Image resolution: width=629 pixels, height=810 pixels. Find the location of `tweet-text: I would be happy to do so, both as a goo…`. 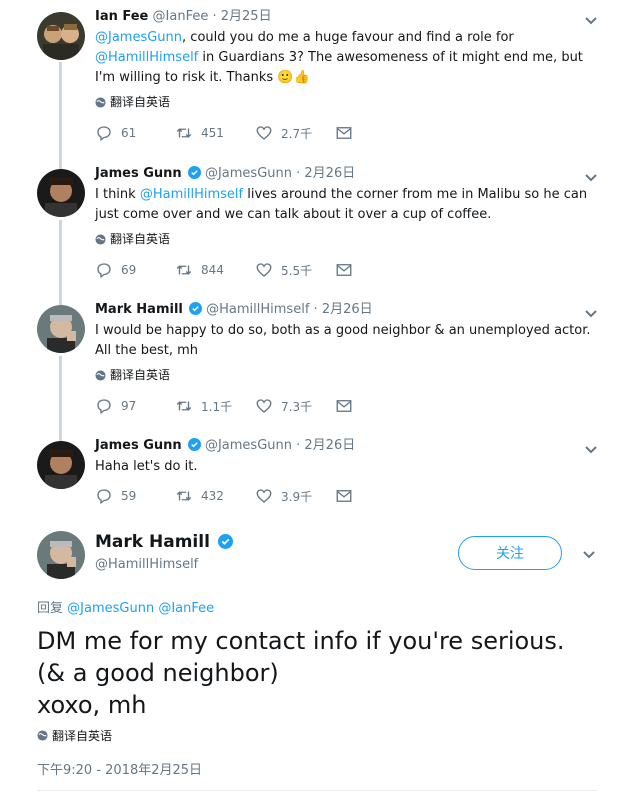

tweet-text: I would be happy to do so, both as a goo… is located at coordinates (343, 340).